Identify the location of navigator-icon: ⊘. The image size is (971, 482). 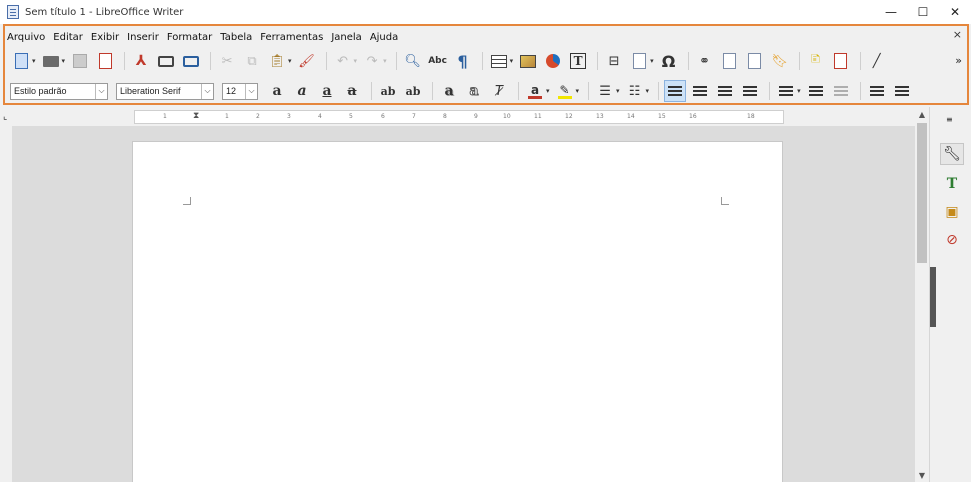
(952, 240).